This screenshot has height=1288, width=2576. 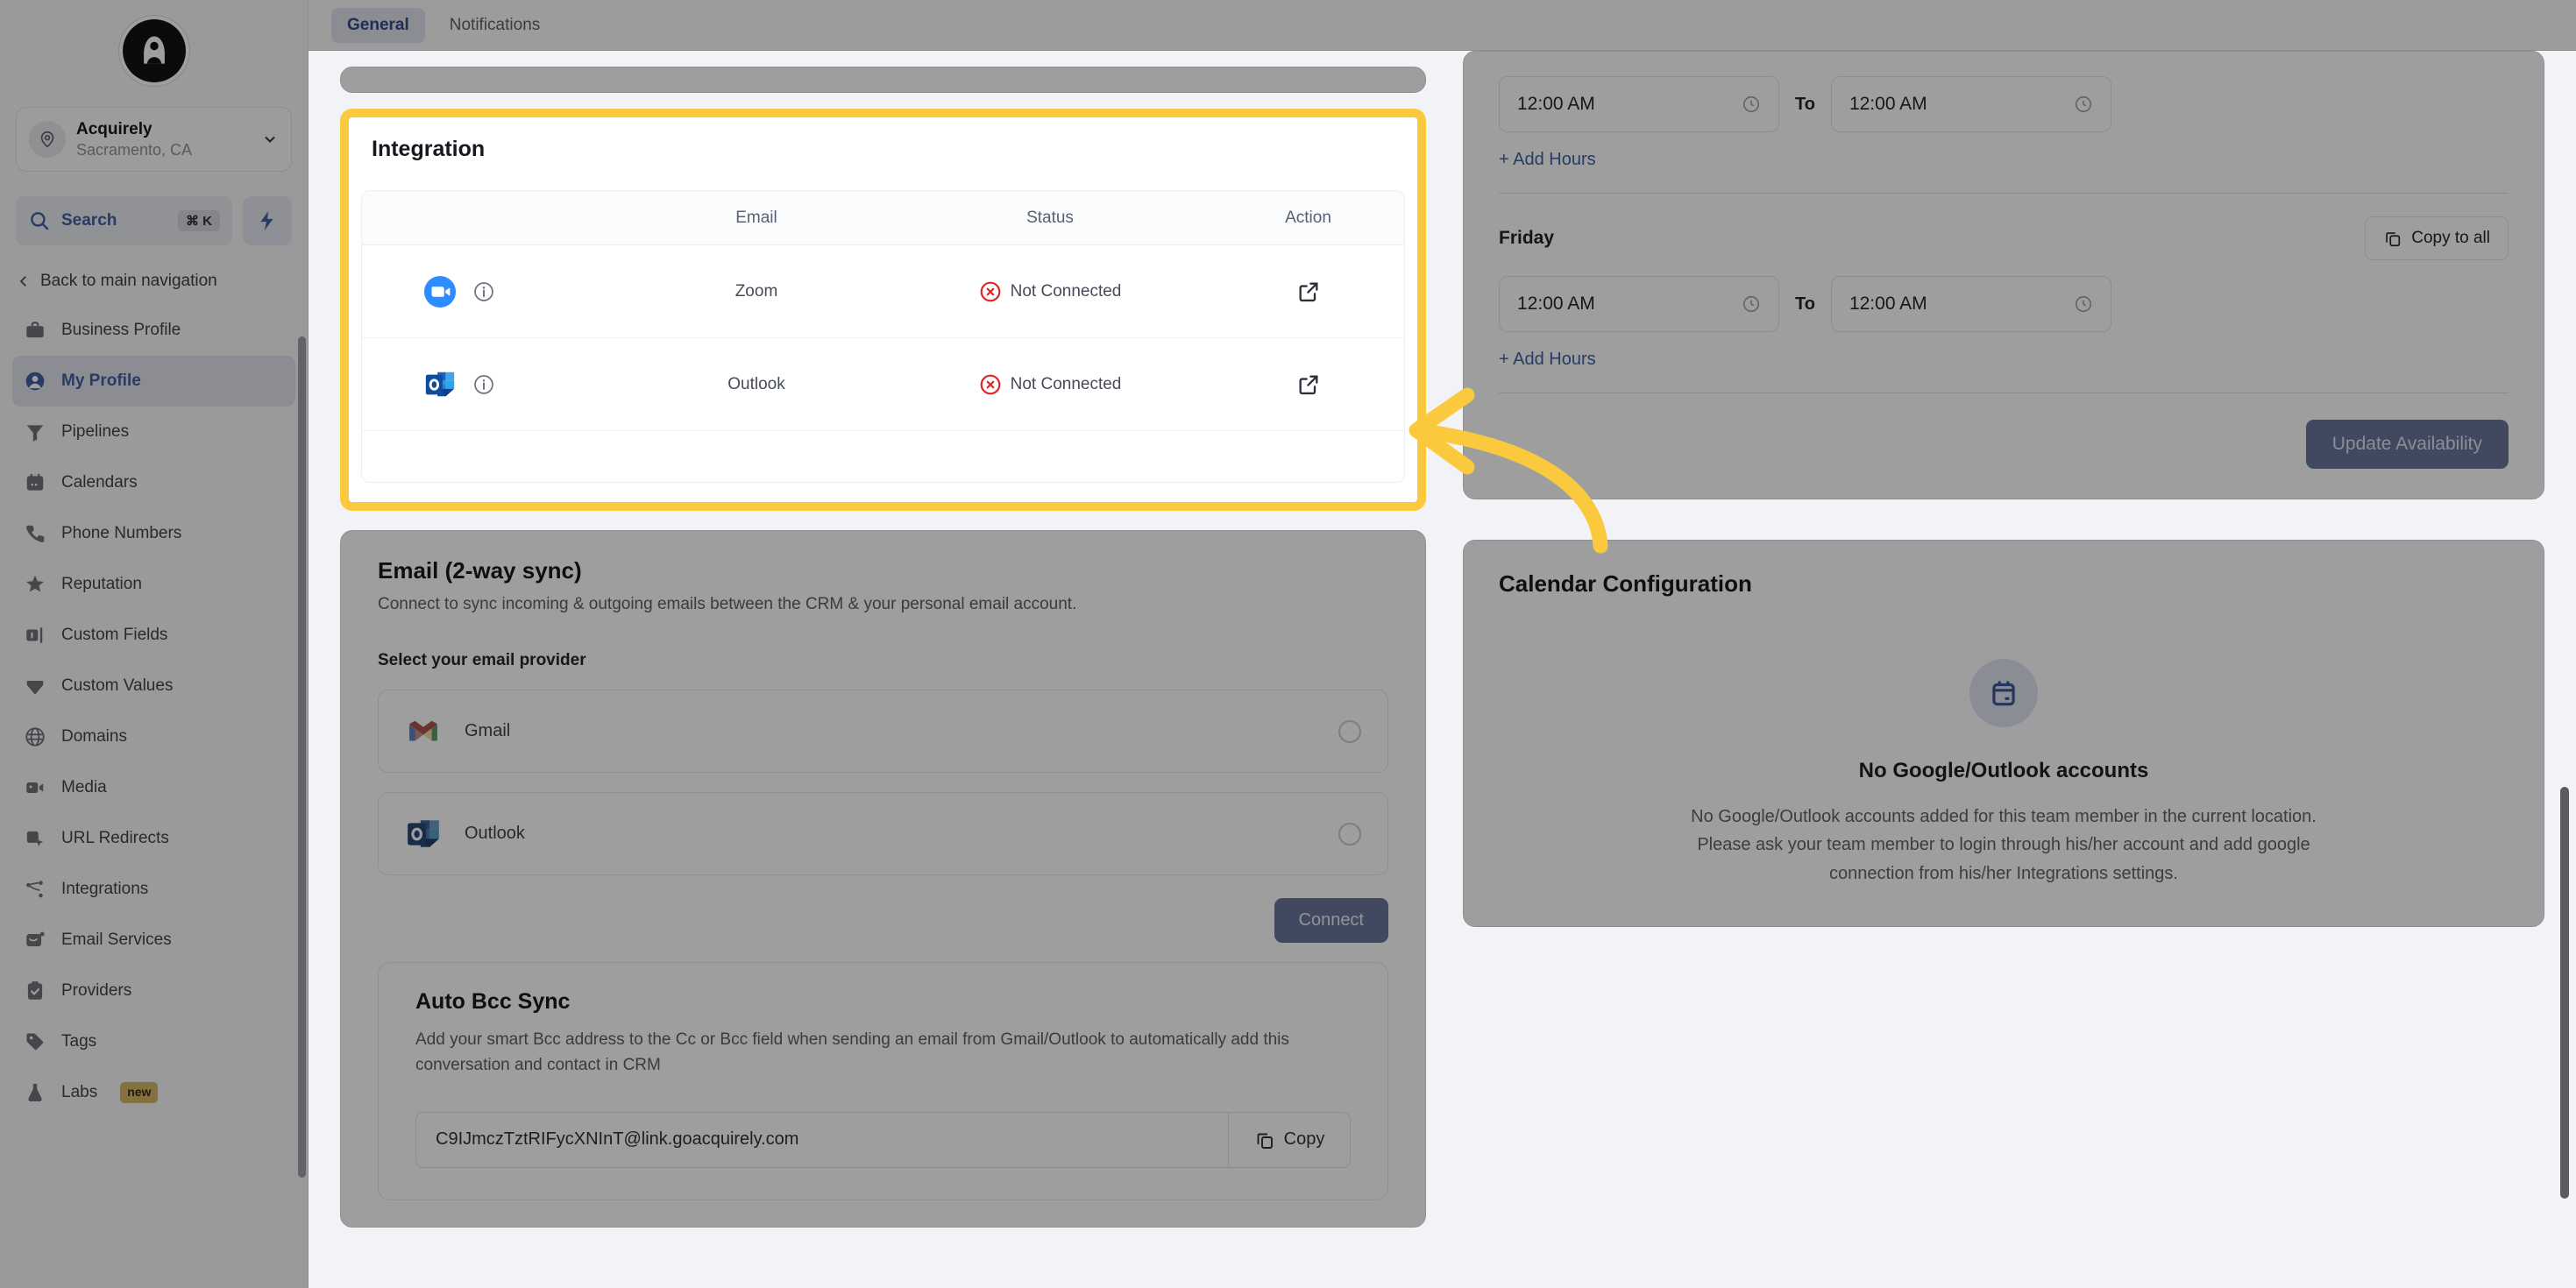 What do you see at coordinates (2004, 360) in the screenshot?
I see `add-hours-link-friday: + Add Hours` at bounding box center [2004, 360].